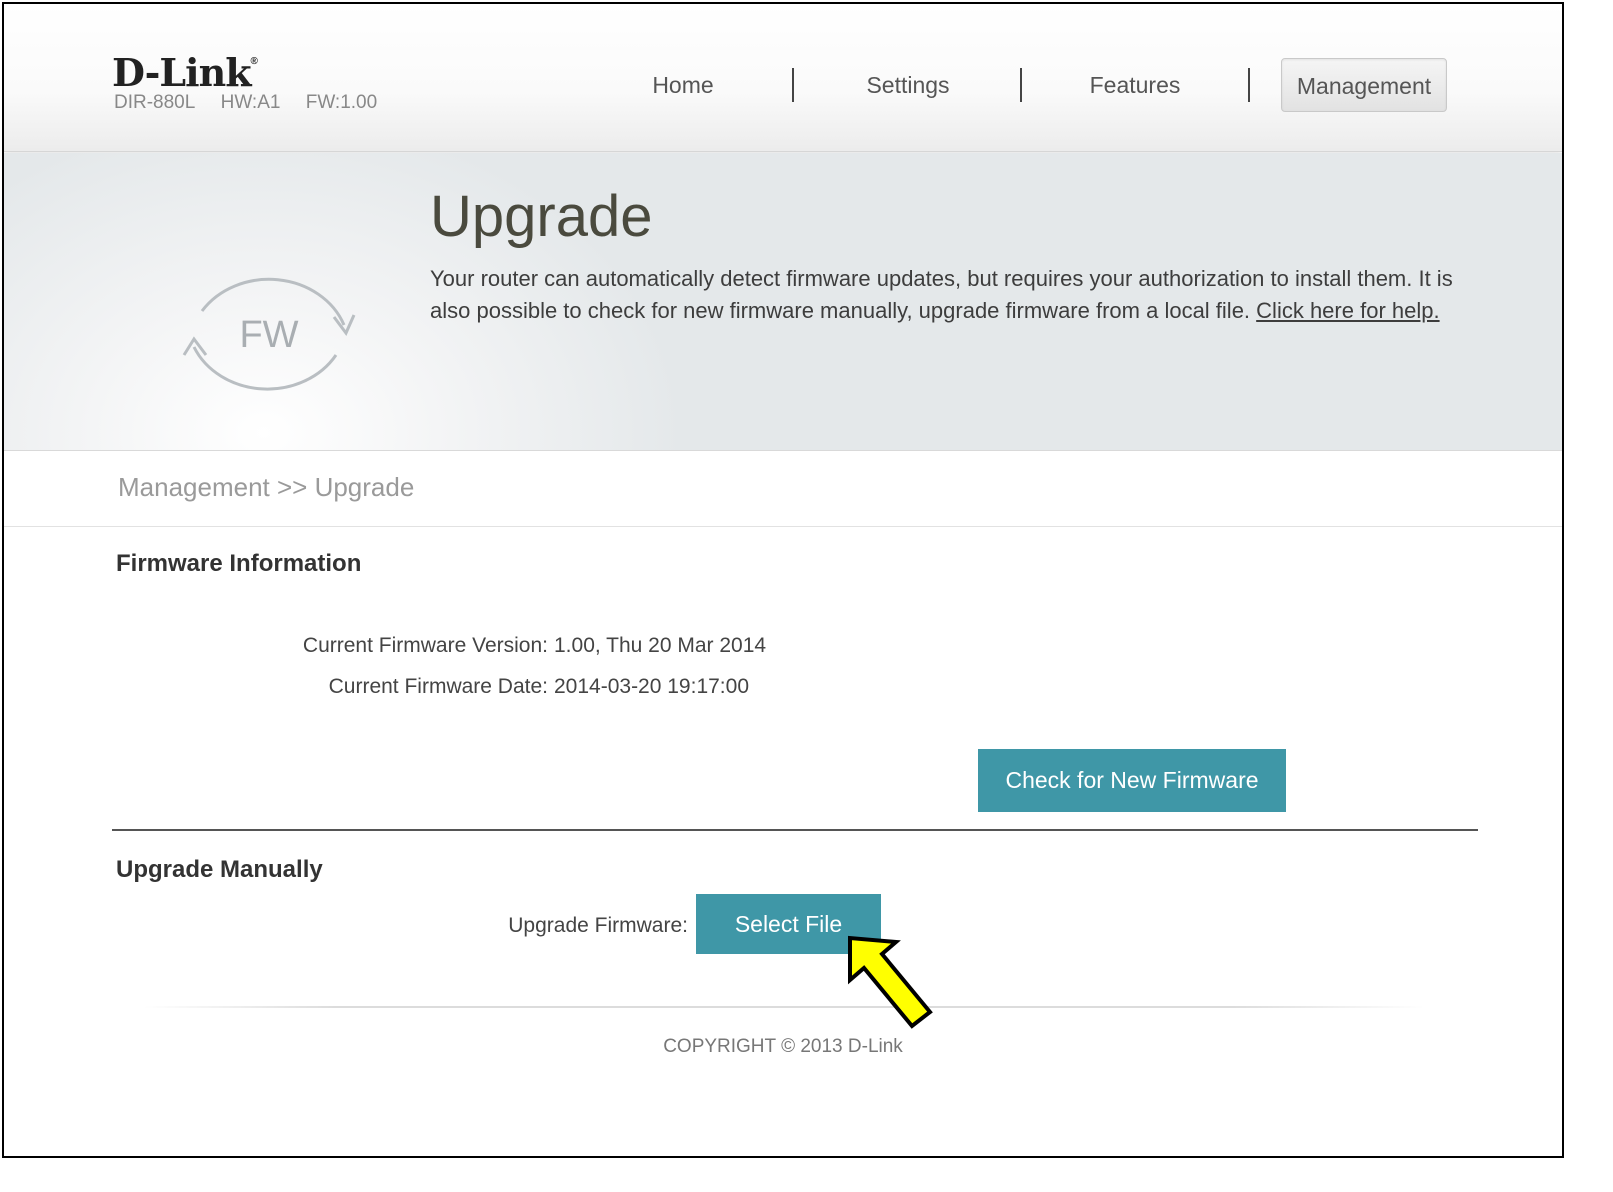 This screenshot has width=1613, height=1192. Describe the element at coordinates (783, 85) in the screenshot. I see `main-nav: Home Settings Features Management` at that location.